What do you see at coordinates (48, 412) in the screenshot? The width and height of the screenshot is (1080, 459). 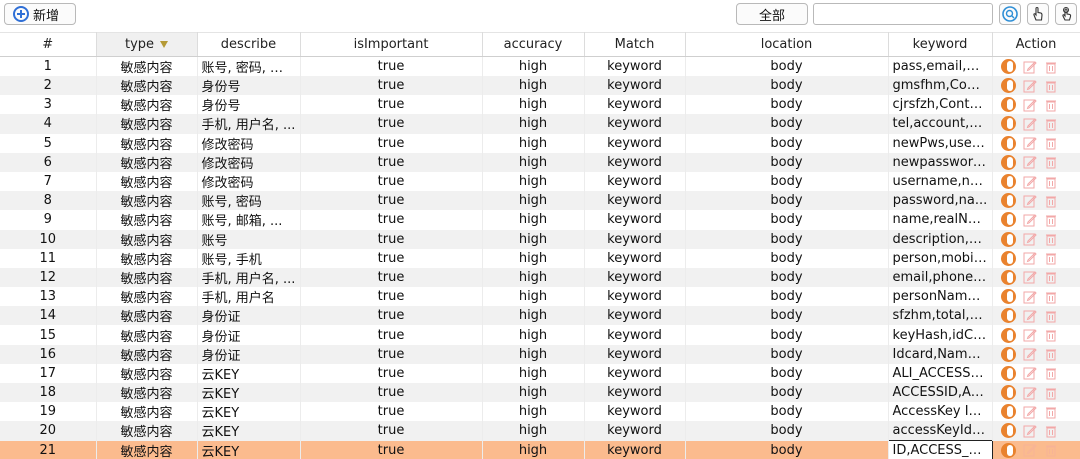 I see `cell-index: 19` at bounding box center [48, 412].